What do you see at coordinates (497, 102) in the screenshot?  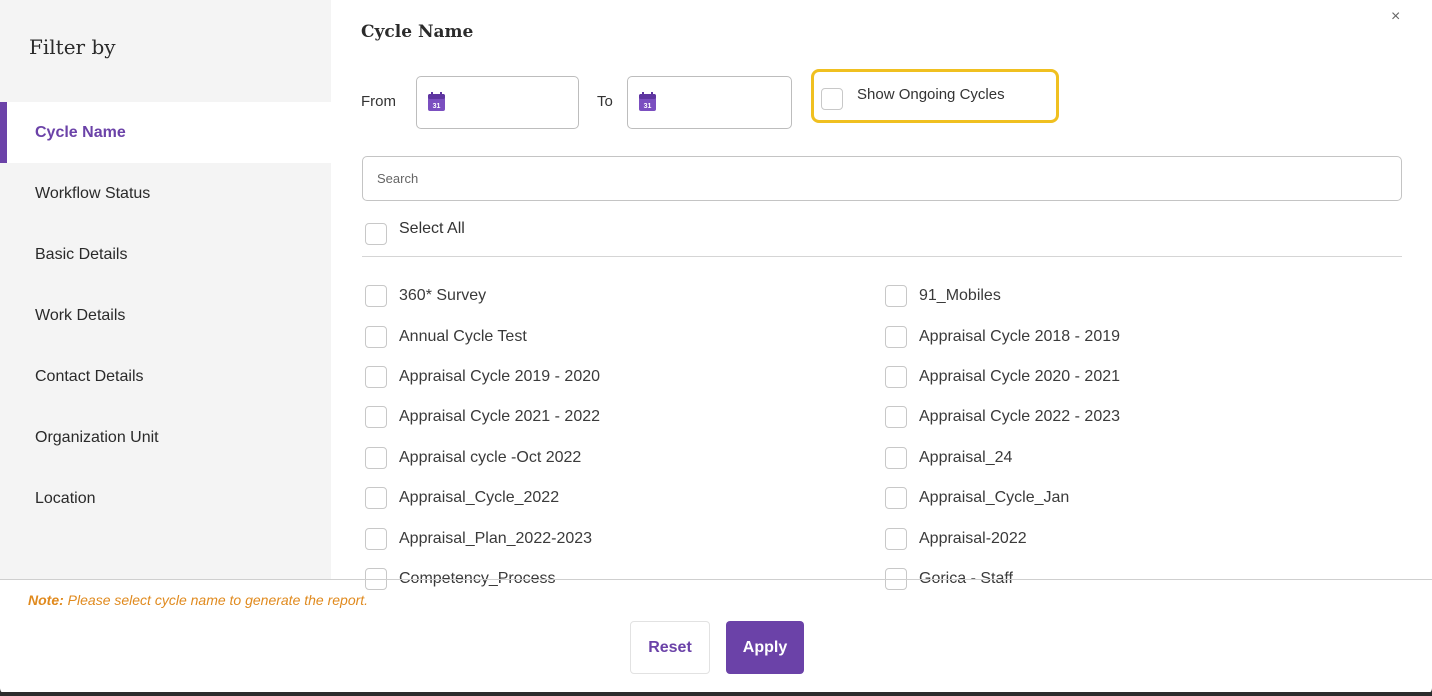 I see `from-date-input: 31` at bounding box center [497, 102].